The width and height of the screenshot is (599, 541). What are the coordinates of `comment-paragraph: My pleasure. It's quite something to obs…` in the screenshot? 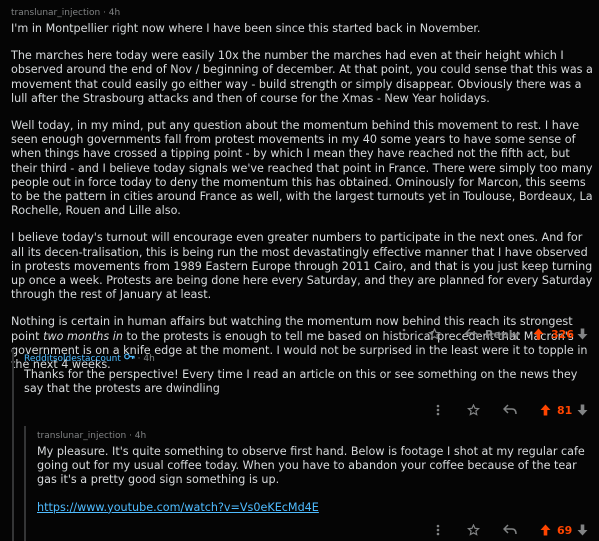 It's located at (315, 466).